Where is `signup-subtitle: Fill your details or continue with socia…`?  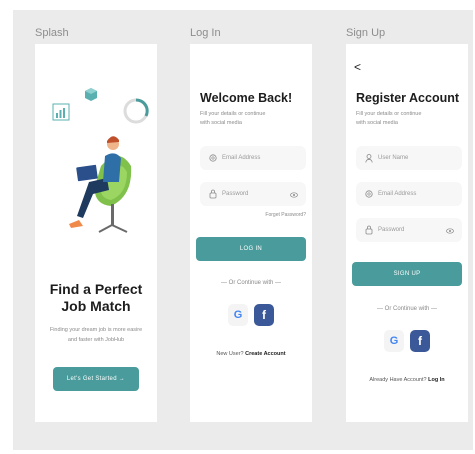 signup-subtitle: Fill your details or continue with socia… is located at coordinates (406, 119).